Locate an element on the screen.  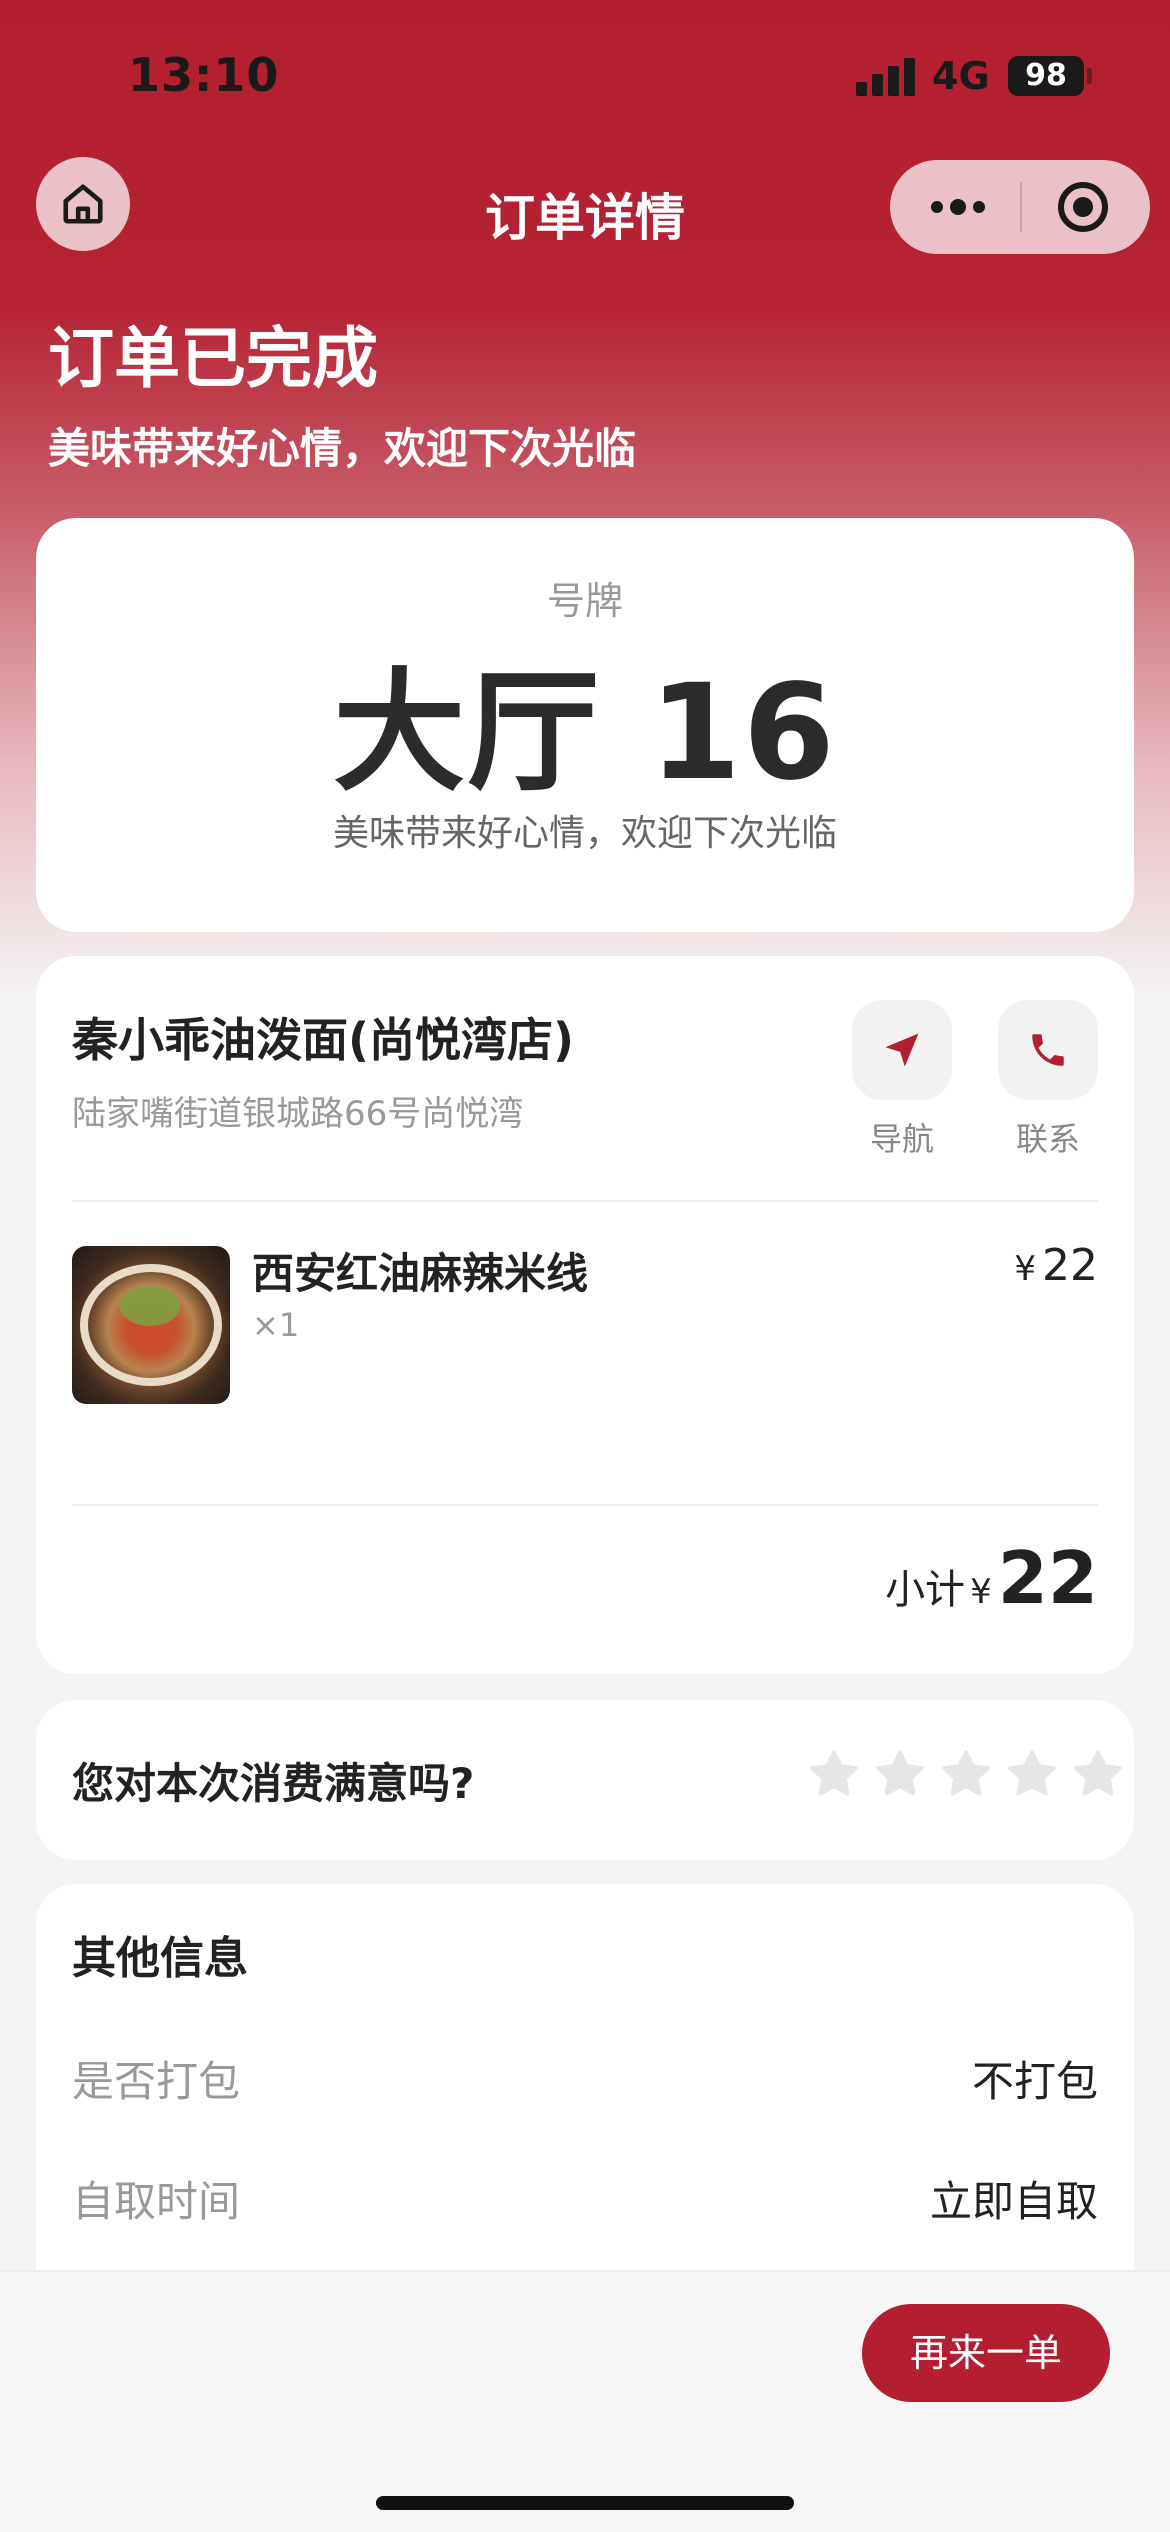
order-status-subtitle: 美味带来好心情，欢迎下次光临 is located at coordinates (342, 448).